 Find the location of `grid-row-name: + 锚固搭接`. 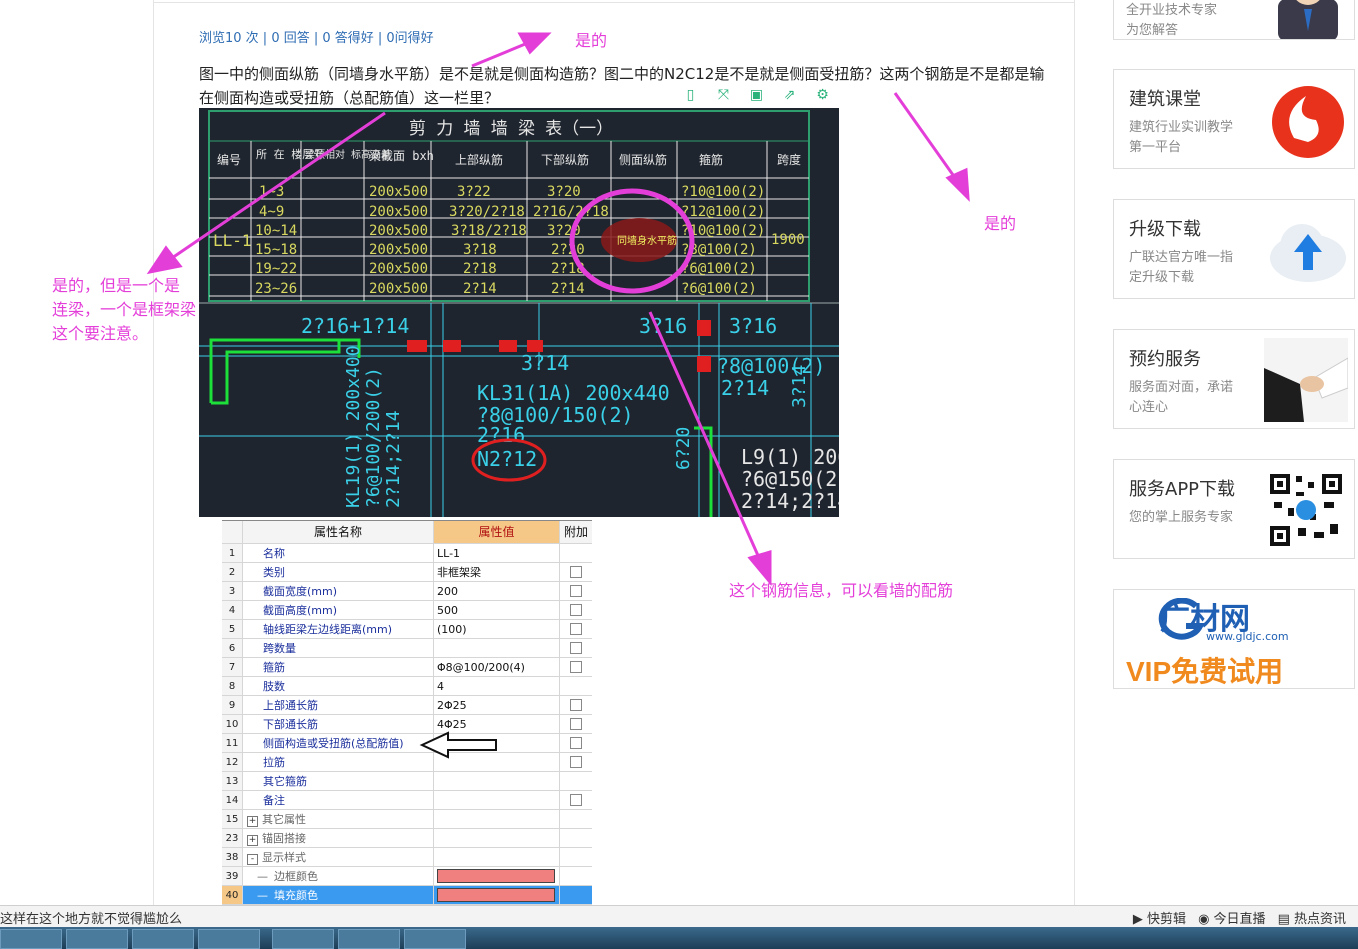

grid-row-name: + 锚固搭接 is located at coordinates (338, 838).